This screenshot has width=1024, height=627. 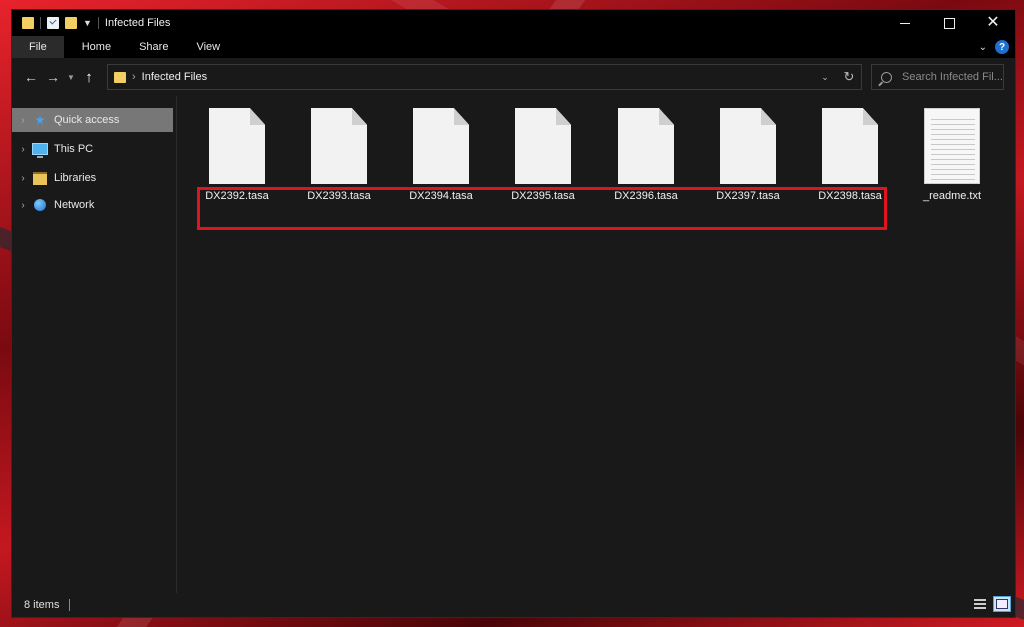 I want to click on help-icon: ?, so click(x=1002, y=47).